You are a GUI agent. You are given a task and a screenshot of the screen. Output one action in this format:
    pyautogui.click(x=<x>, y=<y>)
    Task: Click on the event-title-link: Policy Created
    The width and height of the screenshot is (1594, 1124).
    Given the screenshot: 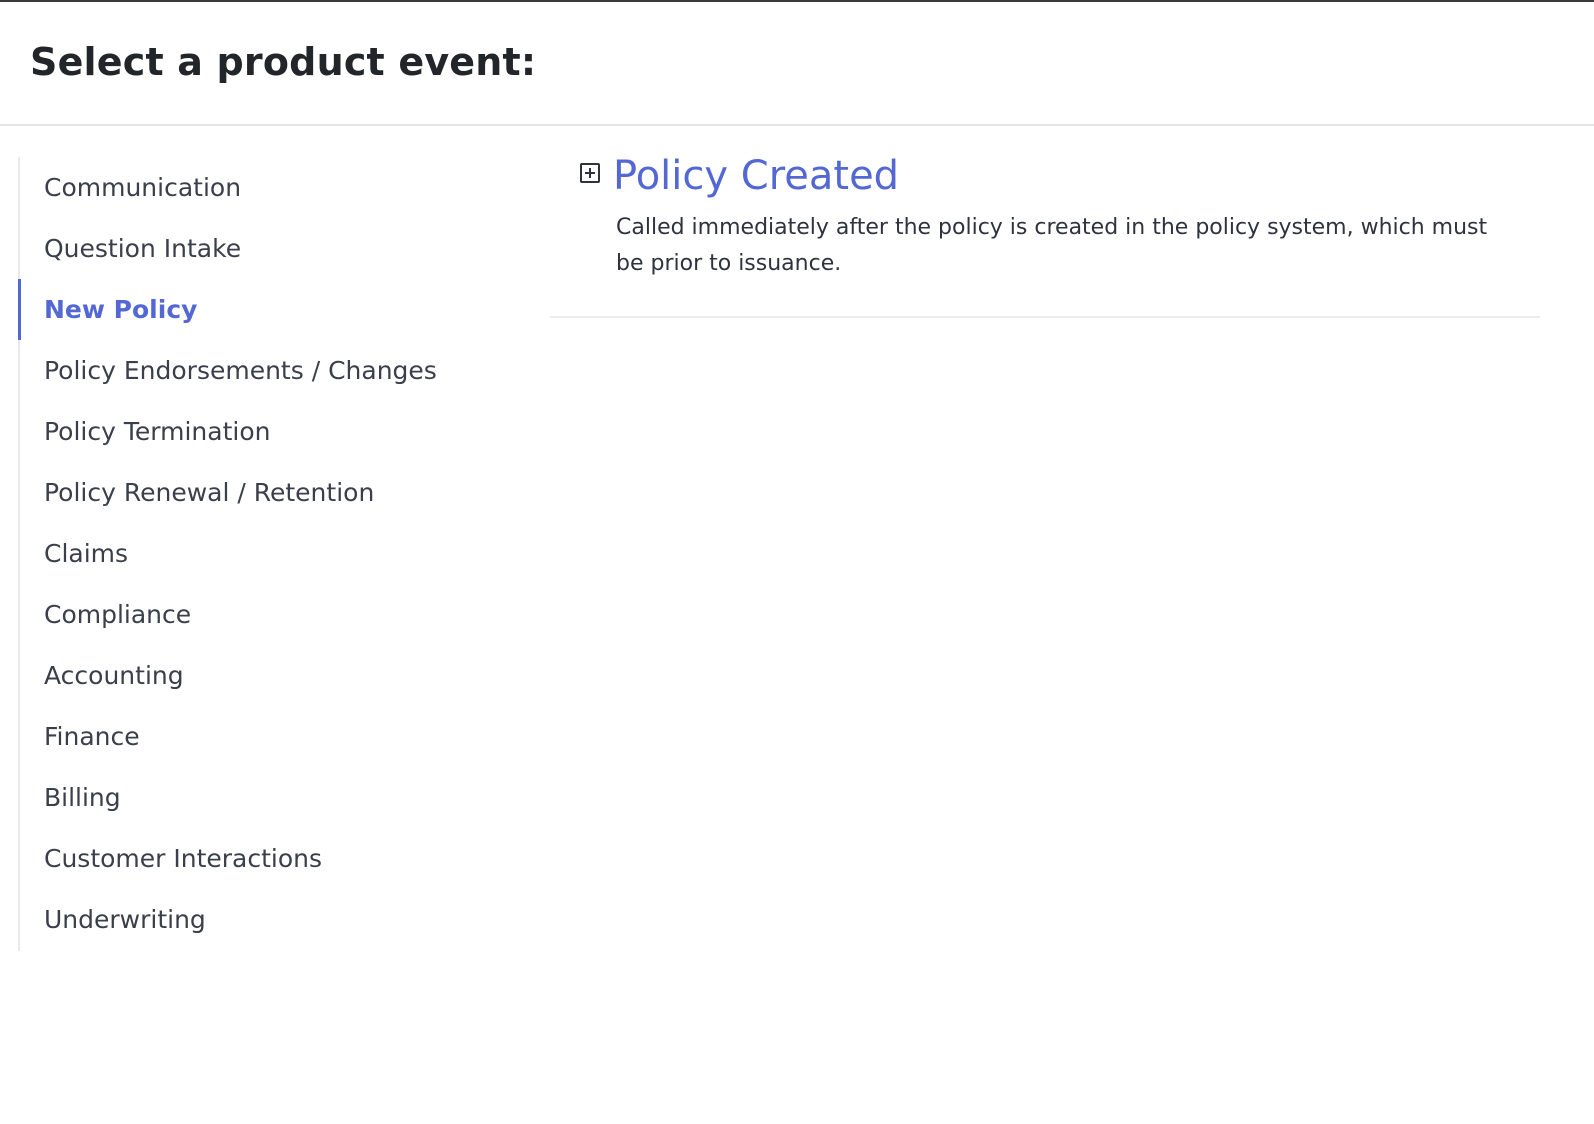 What is the action you would take?
    pyautogui.click(x=756, y=176)
    